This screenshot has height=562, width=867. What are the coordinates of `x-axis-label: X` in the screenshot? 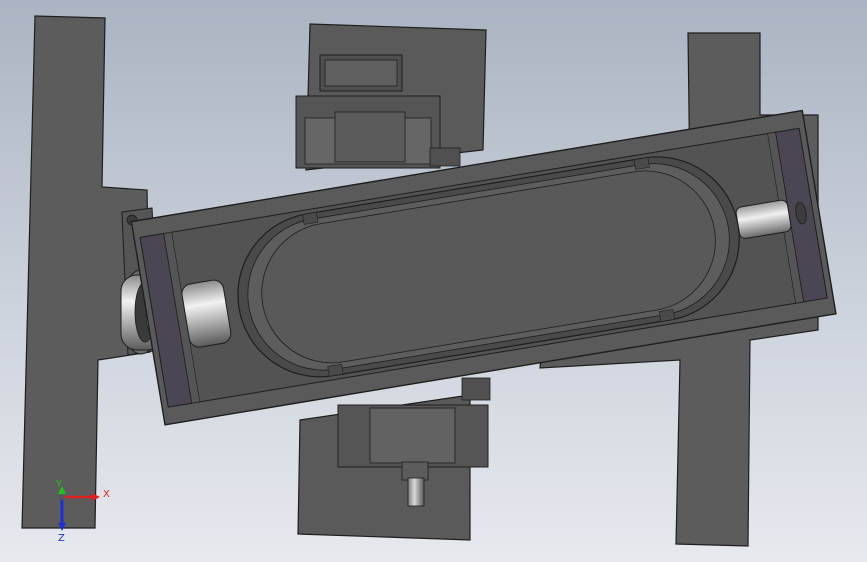 It's located at (106, 494).